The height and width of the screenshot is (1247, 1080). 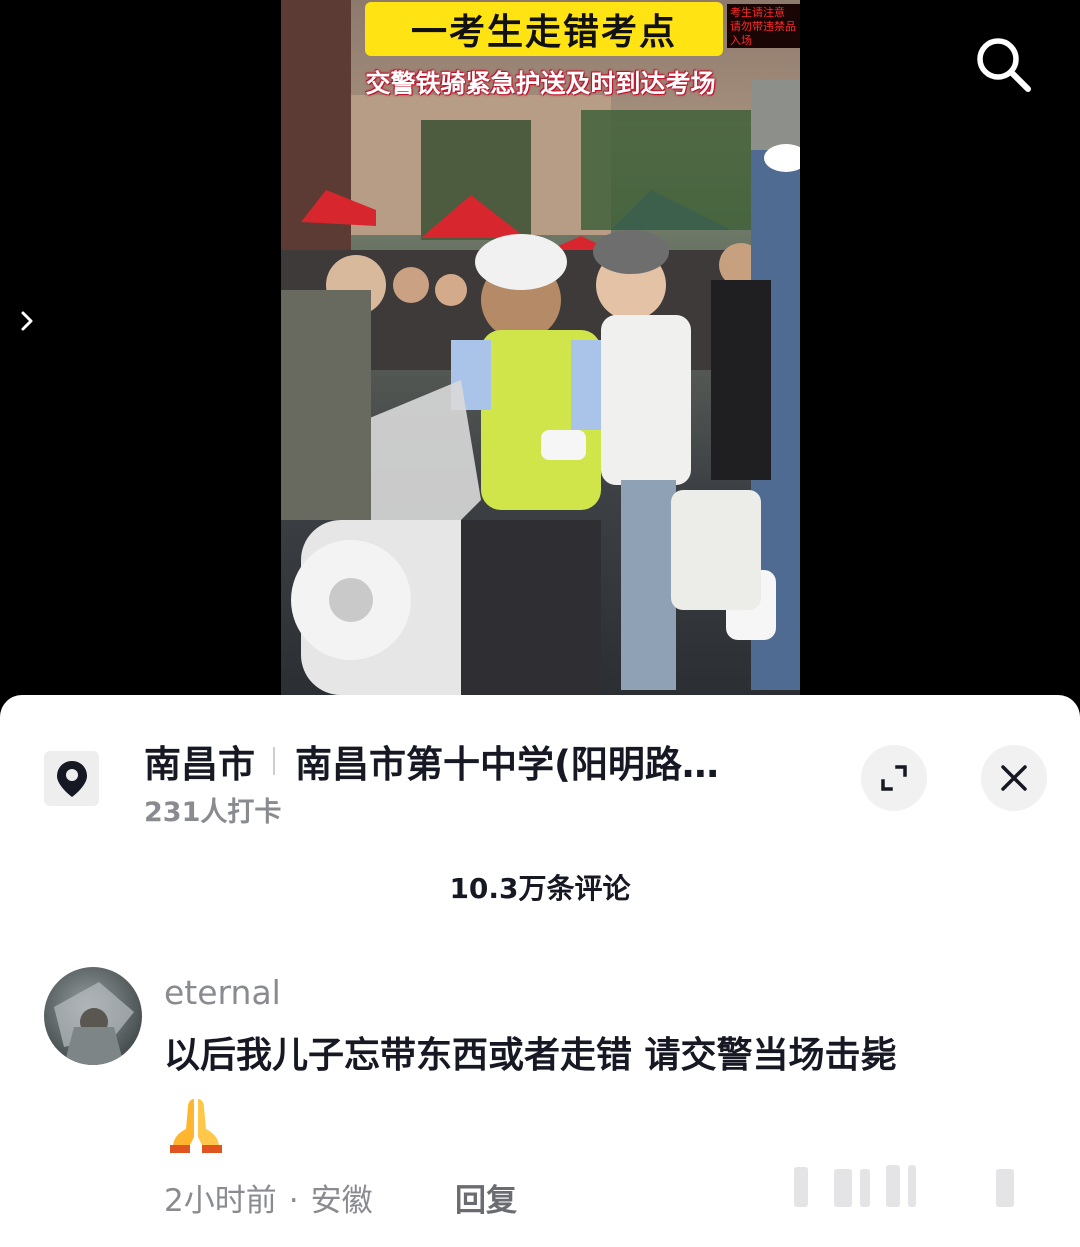 What do you see at coordinates (904, 1186) in the screenshot?
I see `watermark-logo` at bounding box center [904, 1186].